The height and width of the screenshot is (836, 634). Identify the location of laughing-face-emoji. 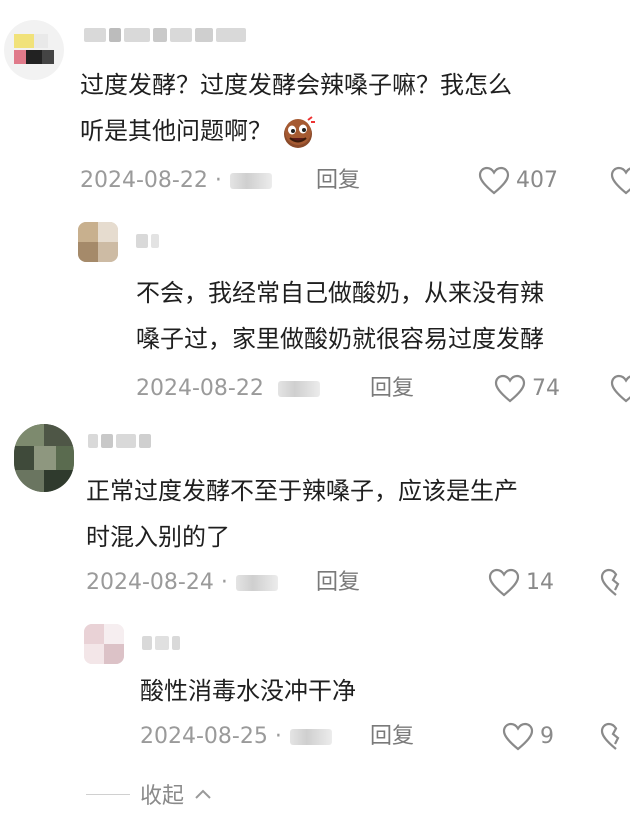
(299, 132).